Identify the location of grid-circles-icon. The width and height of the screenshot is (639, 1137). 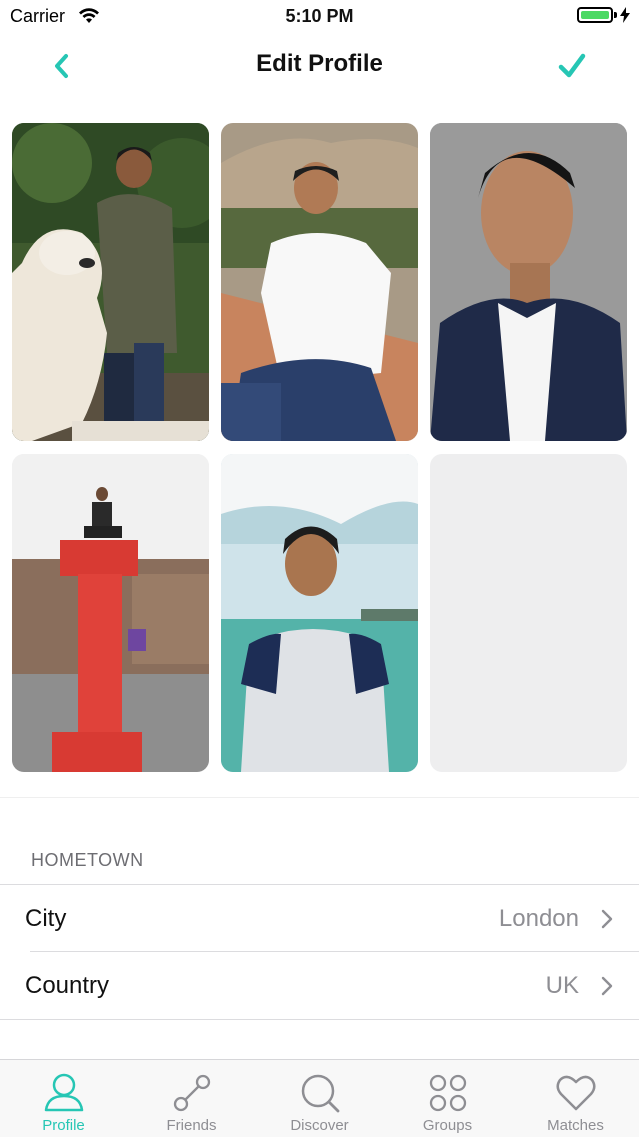
(448, 1093).